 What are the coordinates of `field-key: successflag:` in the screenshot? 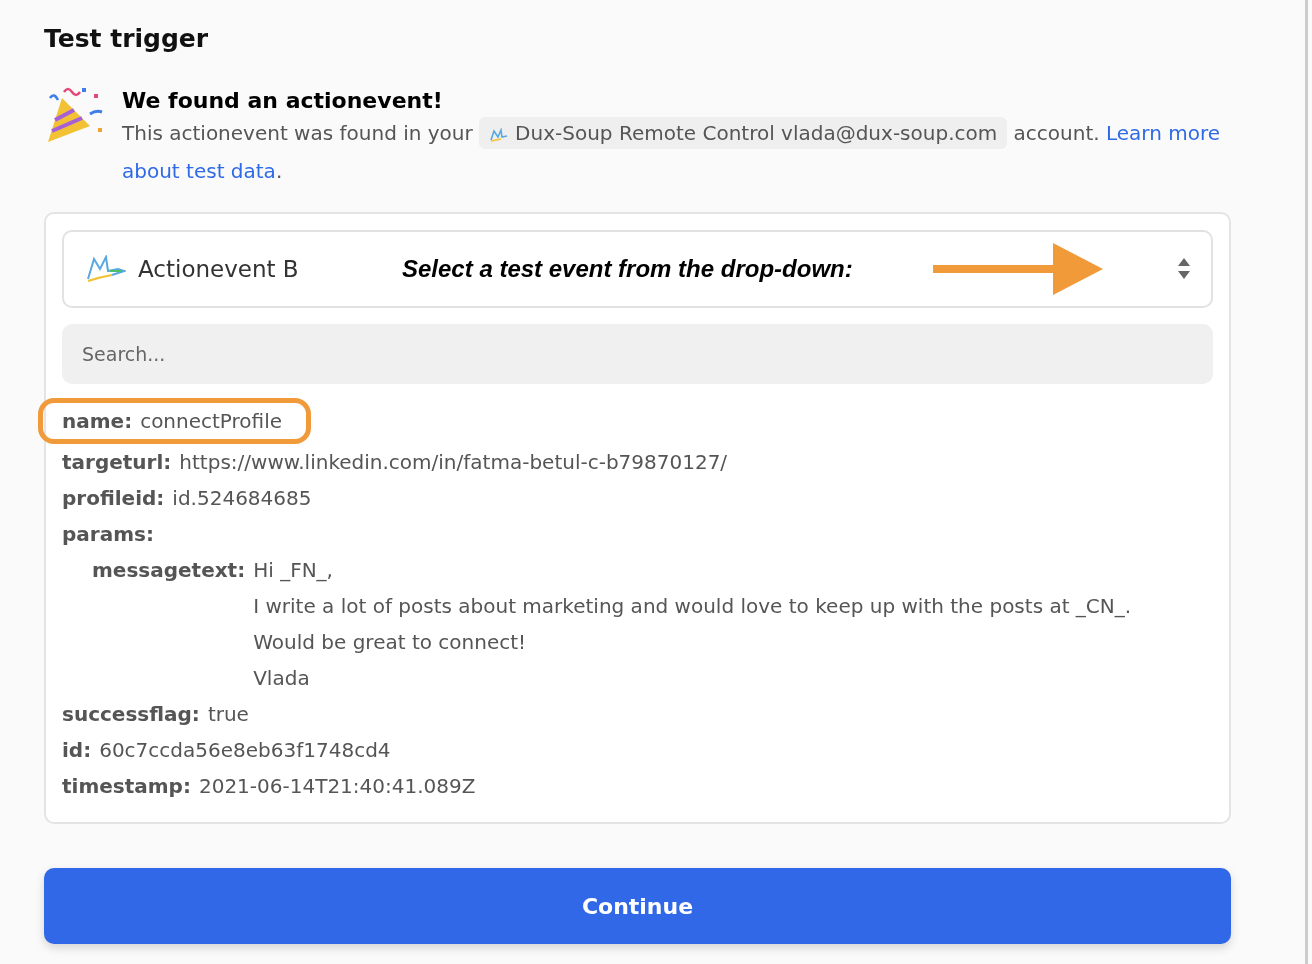 It's located at (131, 714).